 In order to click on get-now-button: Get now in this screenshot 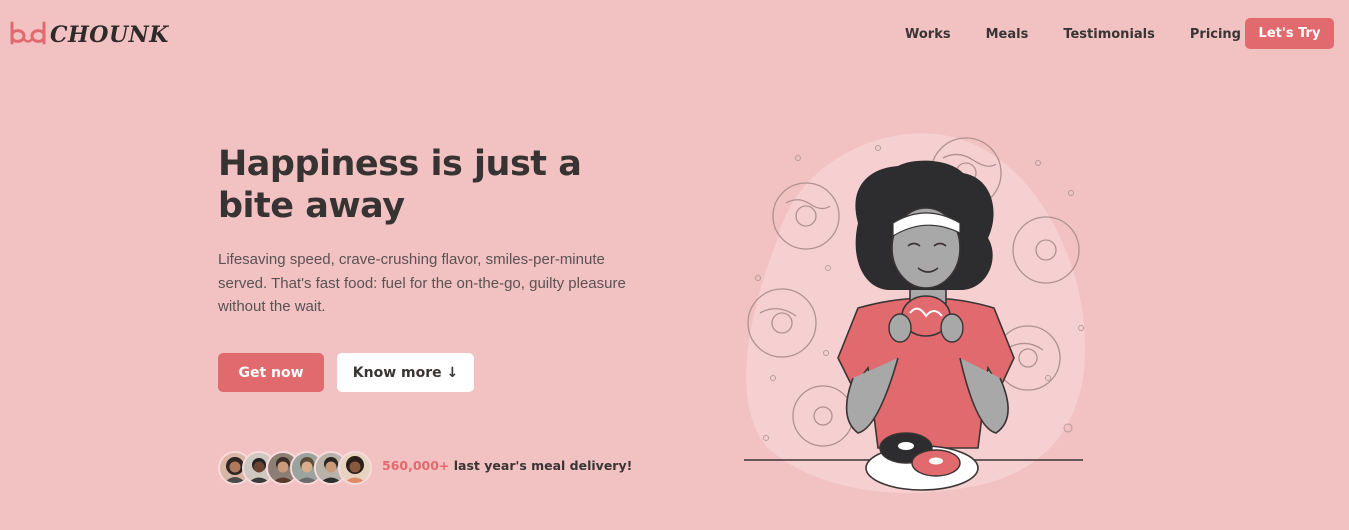, I will do `click(271, 372)`.